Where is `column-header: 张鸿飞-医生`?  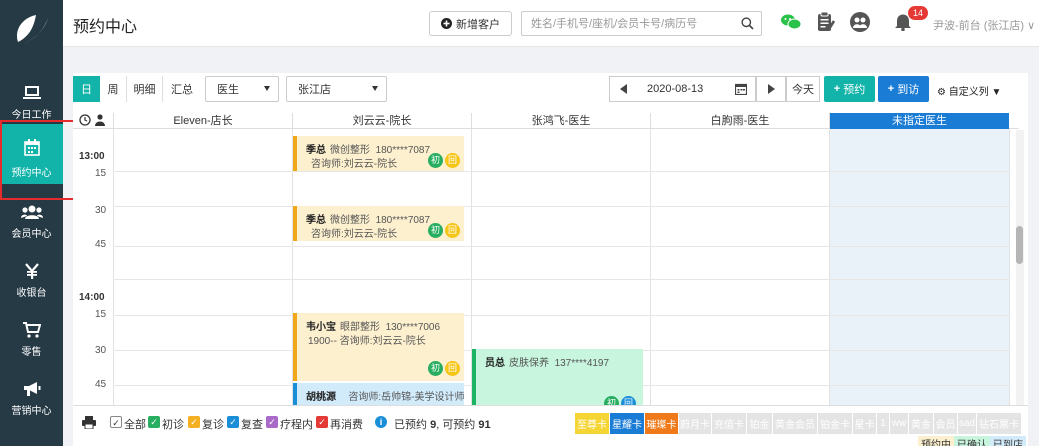 column-header: 张鸿飞-医生 is located at coordinates (560, 121).